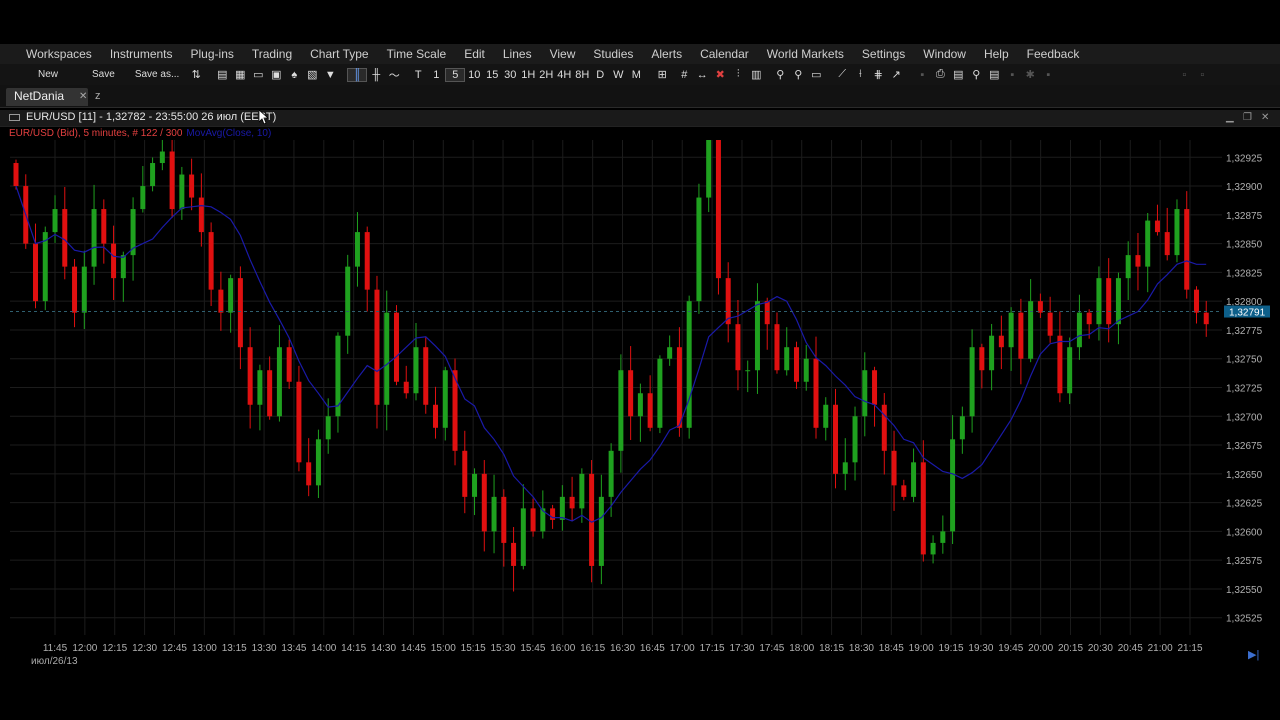 The image size is (1280, 720). I want to click on fibonacci-icon: ⟊, so click(860, 74).